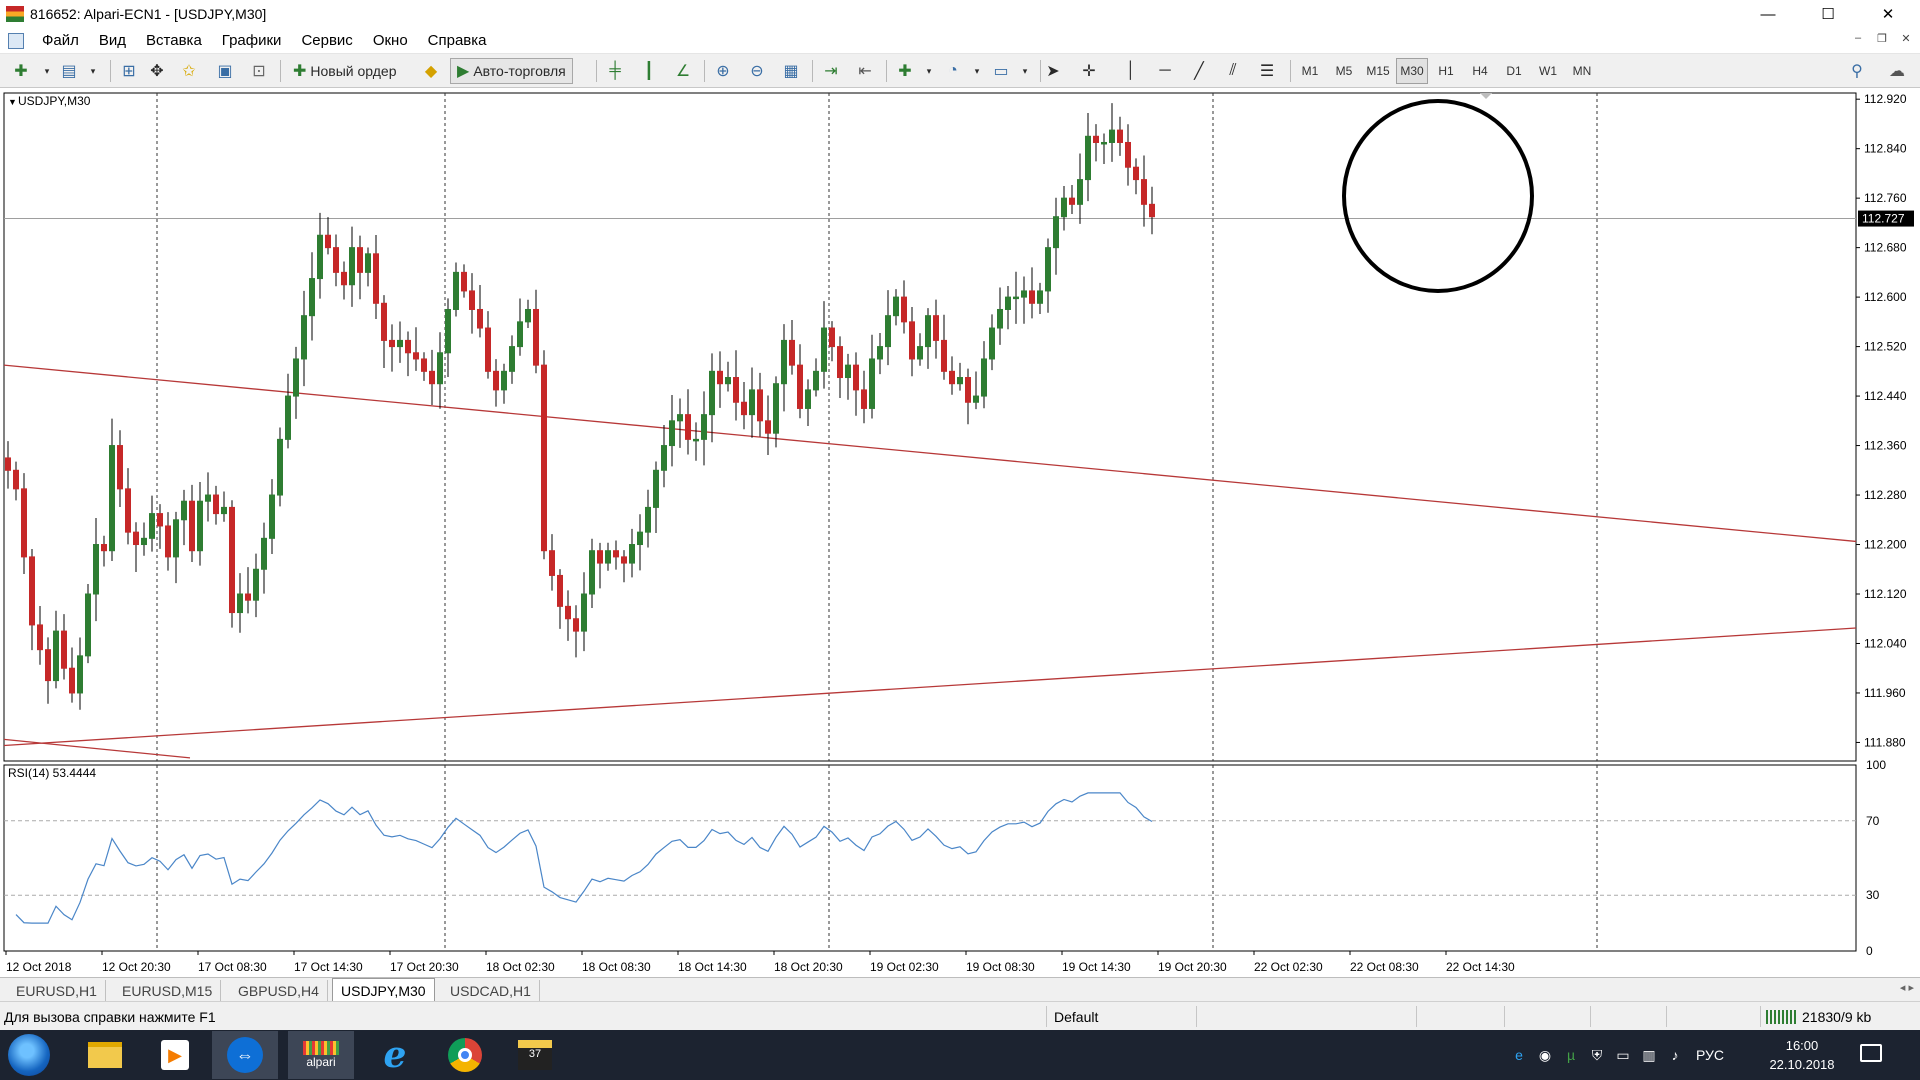  Describe the element at coordinates (1828, 14) in the screenshot. I see `maximize-button: ☐` at that location.